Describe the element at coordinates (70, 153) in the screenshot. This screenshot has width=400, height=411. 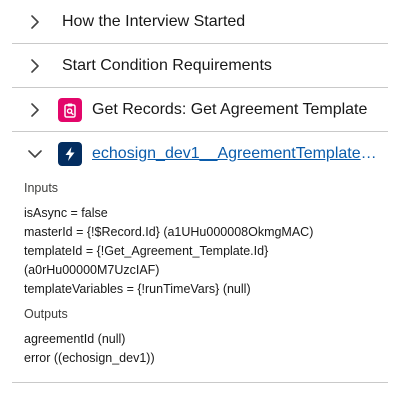
I see `lightning-bolt-icon` at that location.